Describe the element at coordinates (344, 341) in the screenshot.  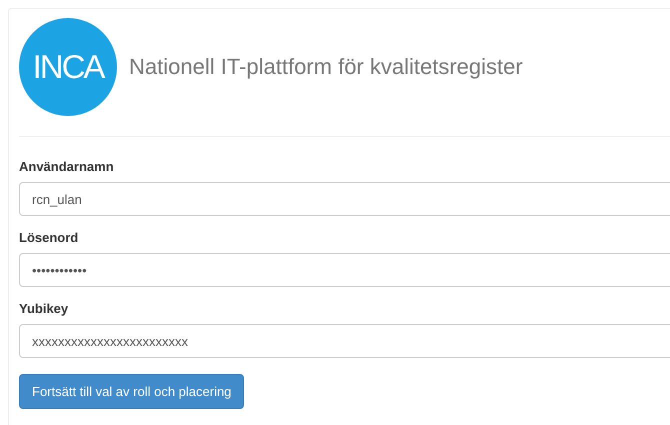
I see `input-field: xxxxxxxxxxxxxxxxxxxxxxxx` at that location.